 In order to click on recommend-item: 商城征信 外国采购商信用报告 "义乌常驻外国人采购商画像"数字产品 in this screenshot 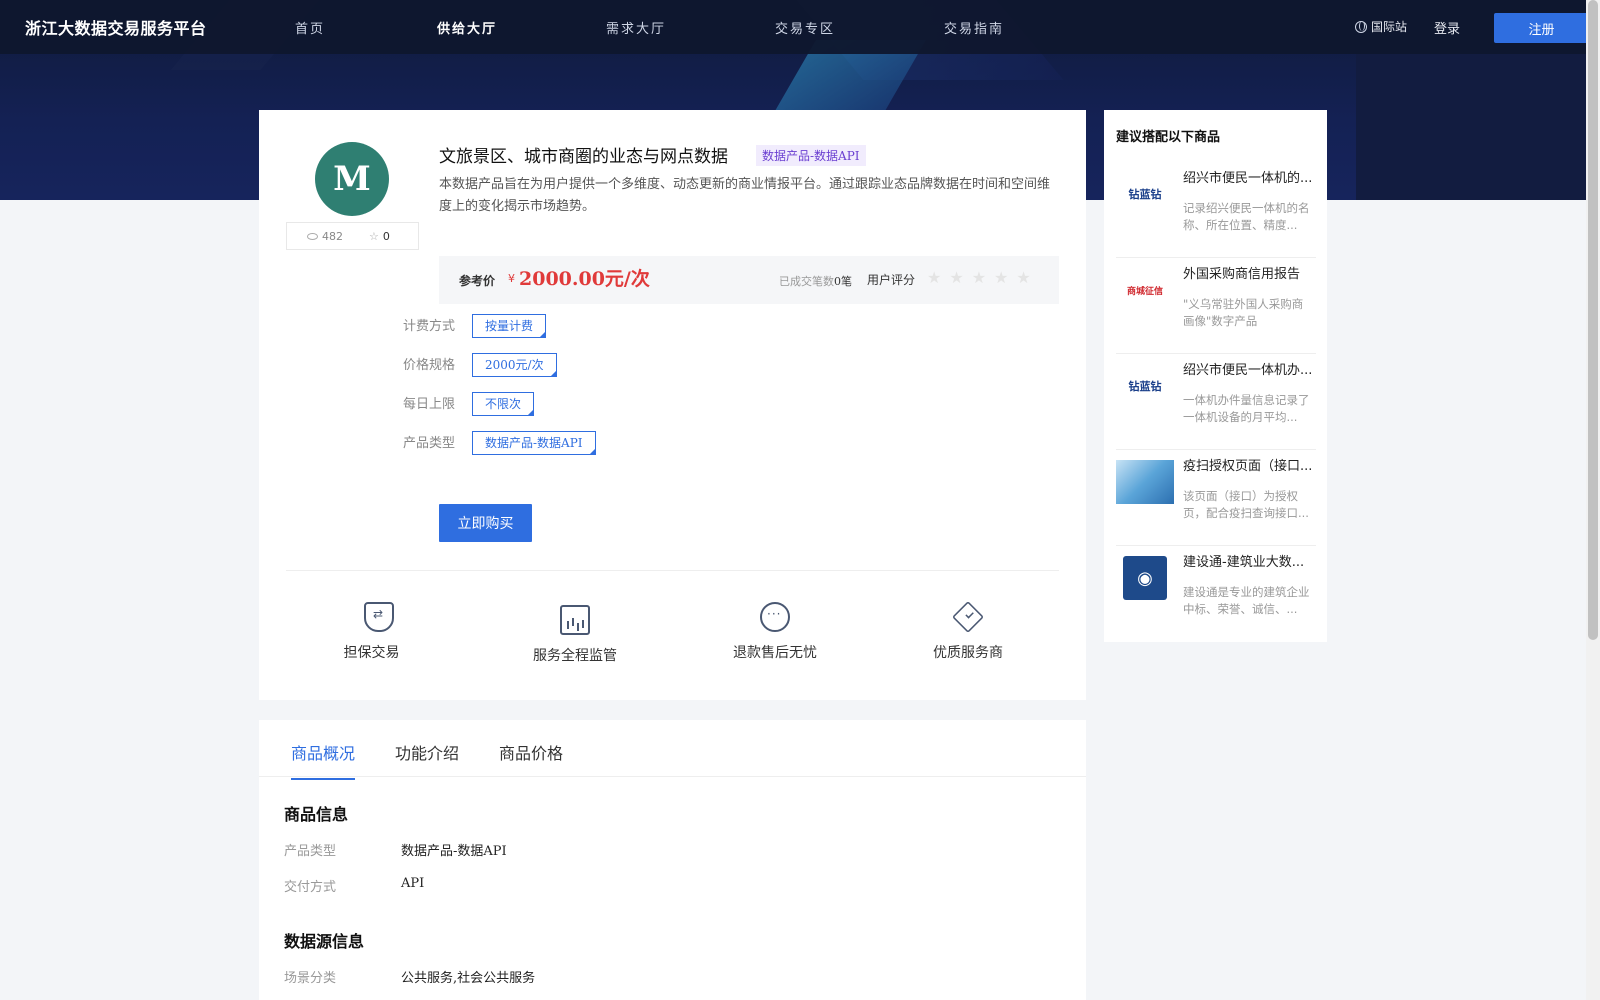, I will do `click(1216, 306)`.